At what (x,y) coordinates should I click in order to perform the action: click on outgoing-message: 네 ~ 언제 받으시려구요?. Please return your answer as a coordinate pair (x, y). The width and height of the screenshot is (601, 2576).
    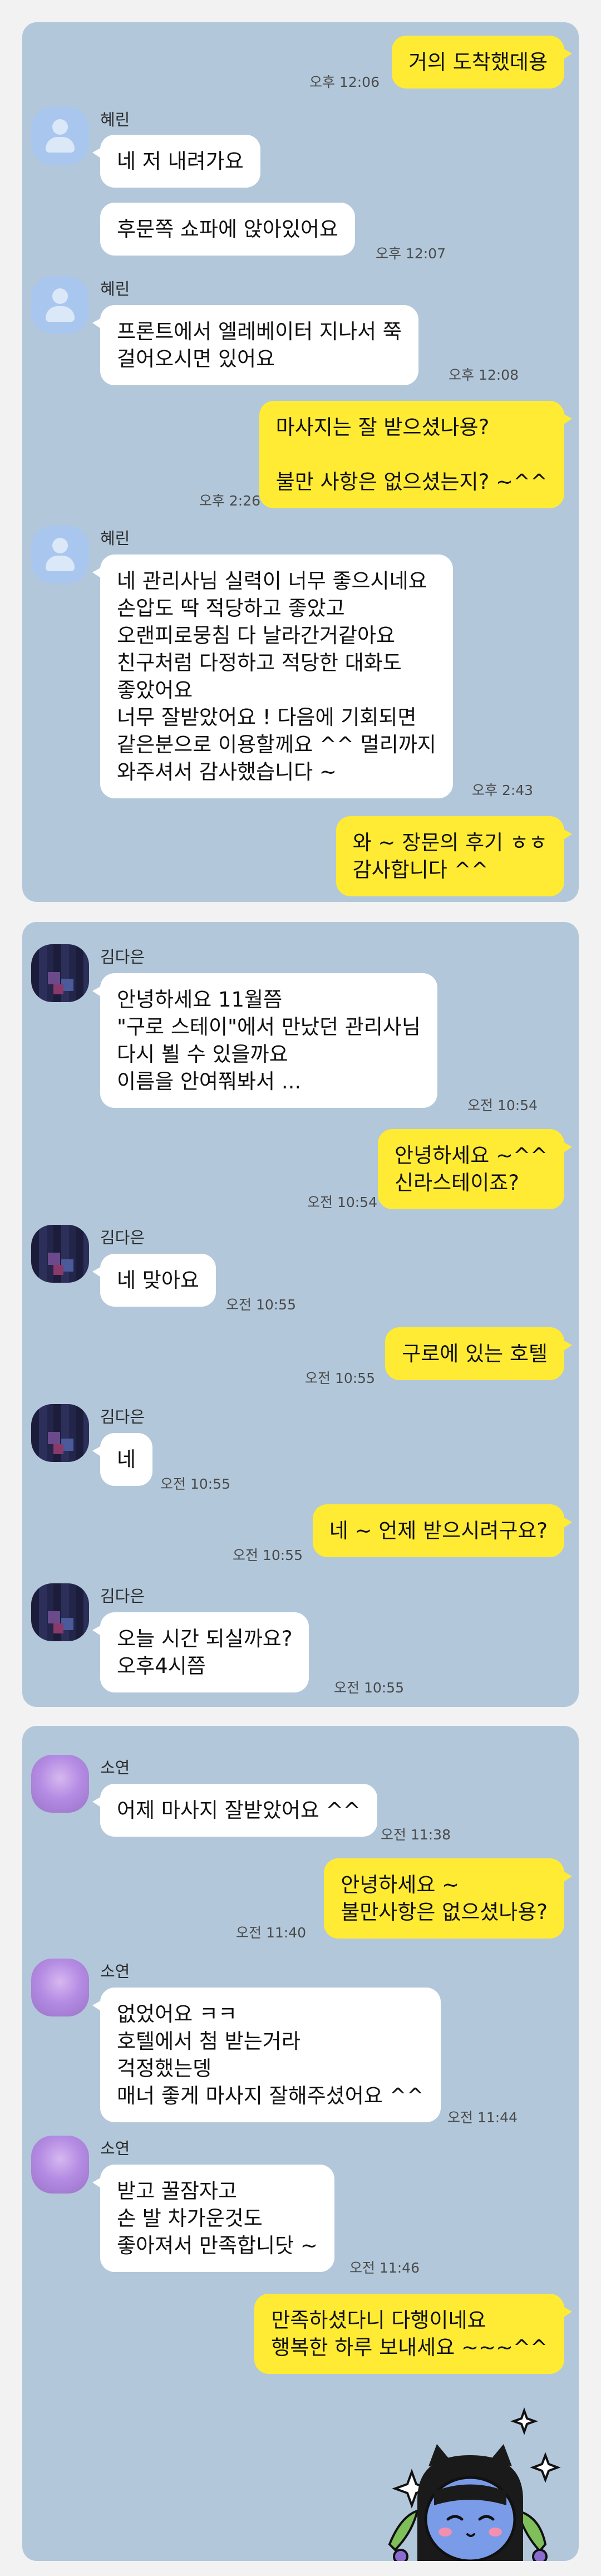
    Looking at the image, I should click on (442, 1530).